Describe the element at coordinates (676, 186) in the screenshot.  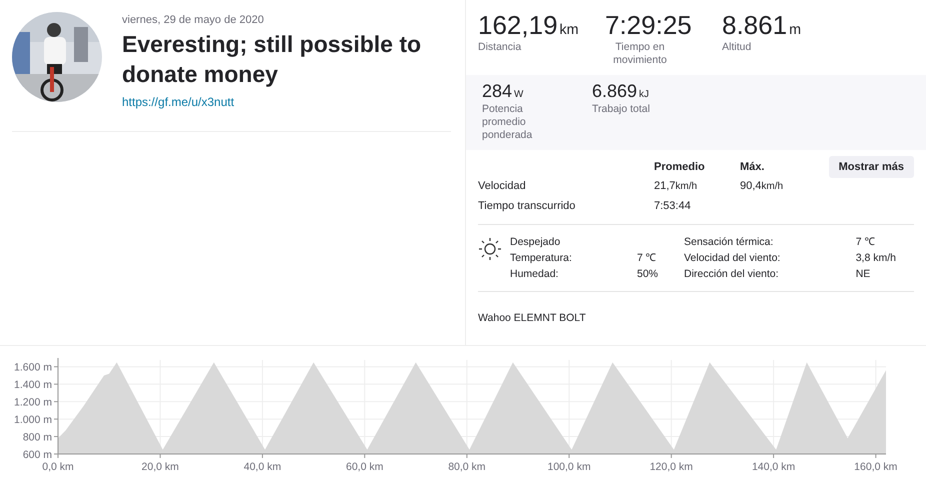
I see `row-value: 21,7km/h` at that location.